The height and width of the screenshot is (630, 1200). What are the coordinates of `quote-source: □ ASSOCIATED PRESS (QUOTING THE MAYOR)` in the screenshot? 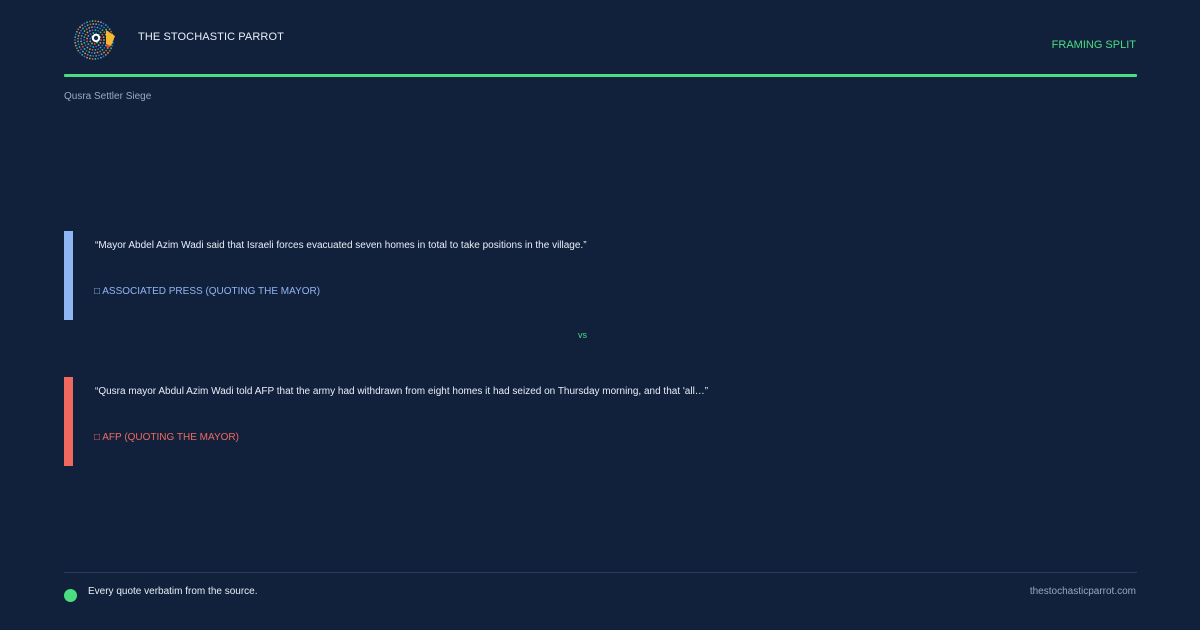 It's located at (207, 291).